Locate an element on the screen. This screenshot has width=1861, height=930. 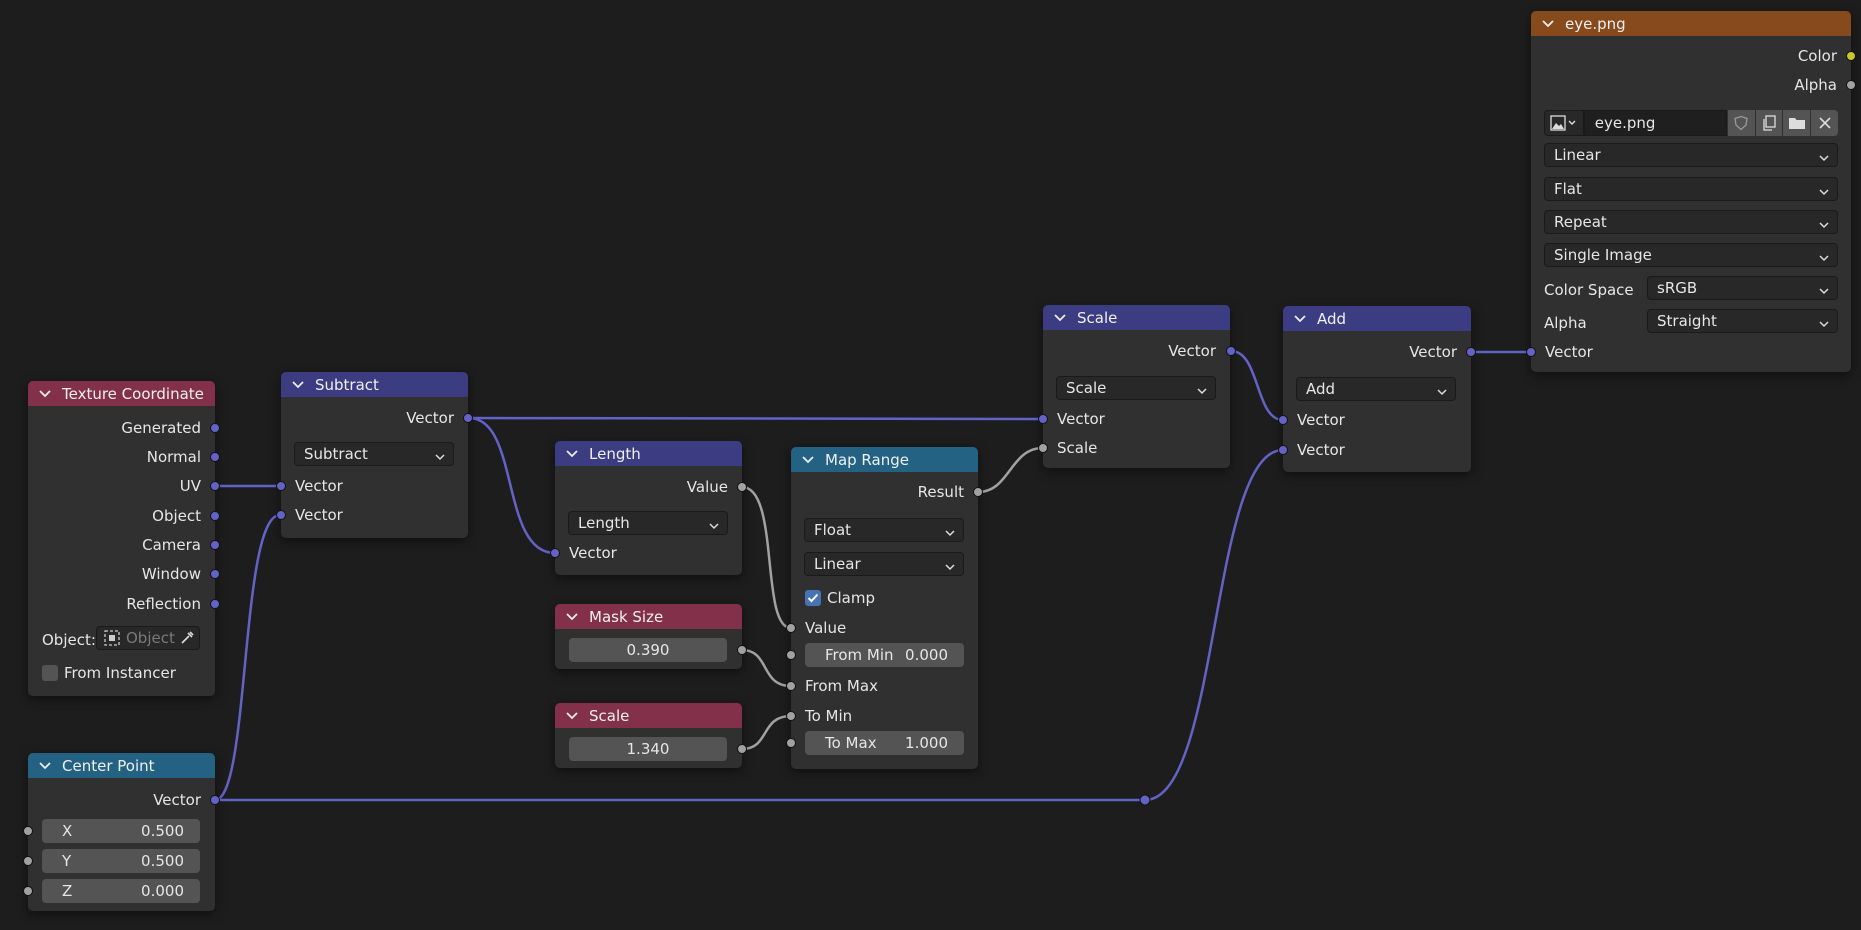
input-from-max: From Max is located at coordinates (884, 686).